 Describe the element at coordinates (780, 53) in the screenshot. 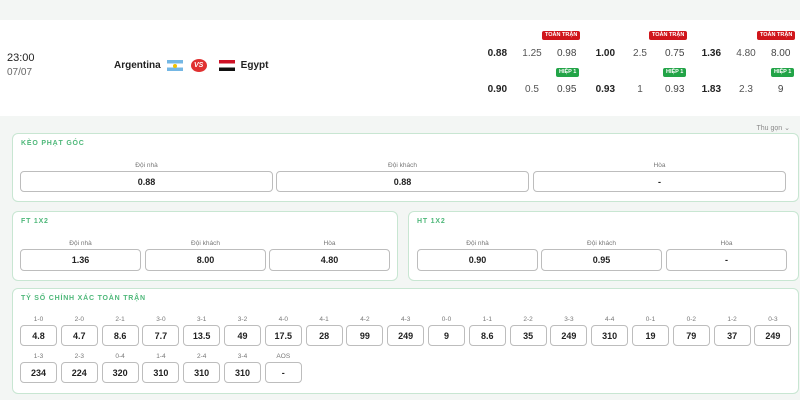

I see `odds-value: 8.00` at that location.